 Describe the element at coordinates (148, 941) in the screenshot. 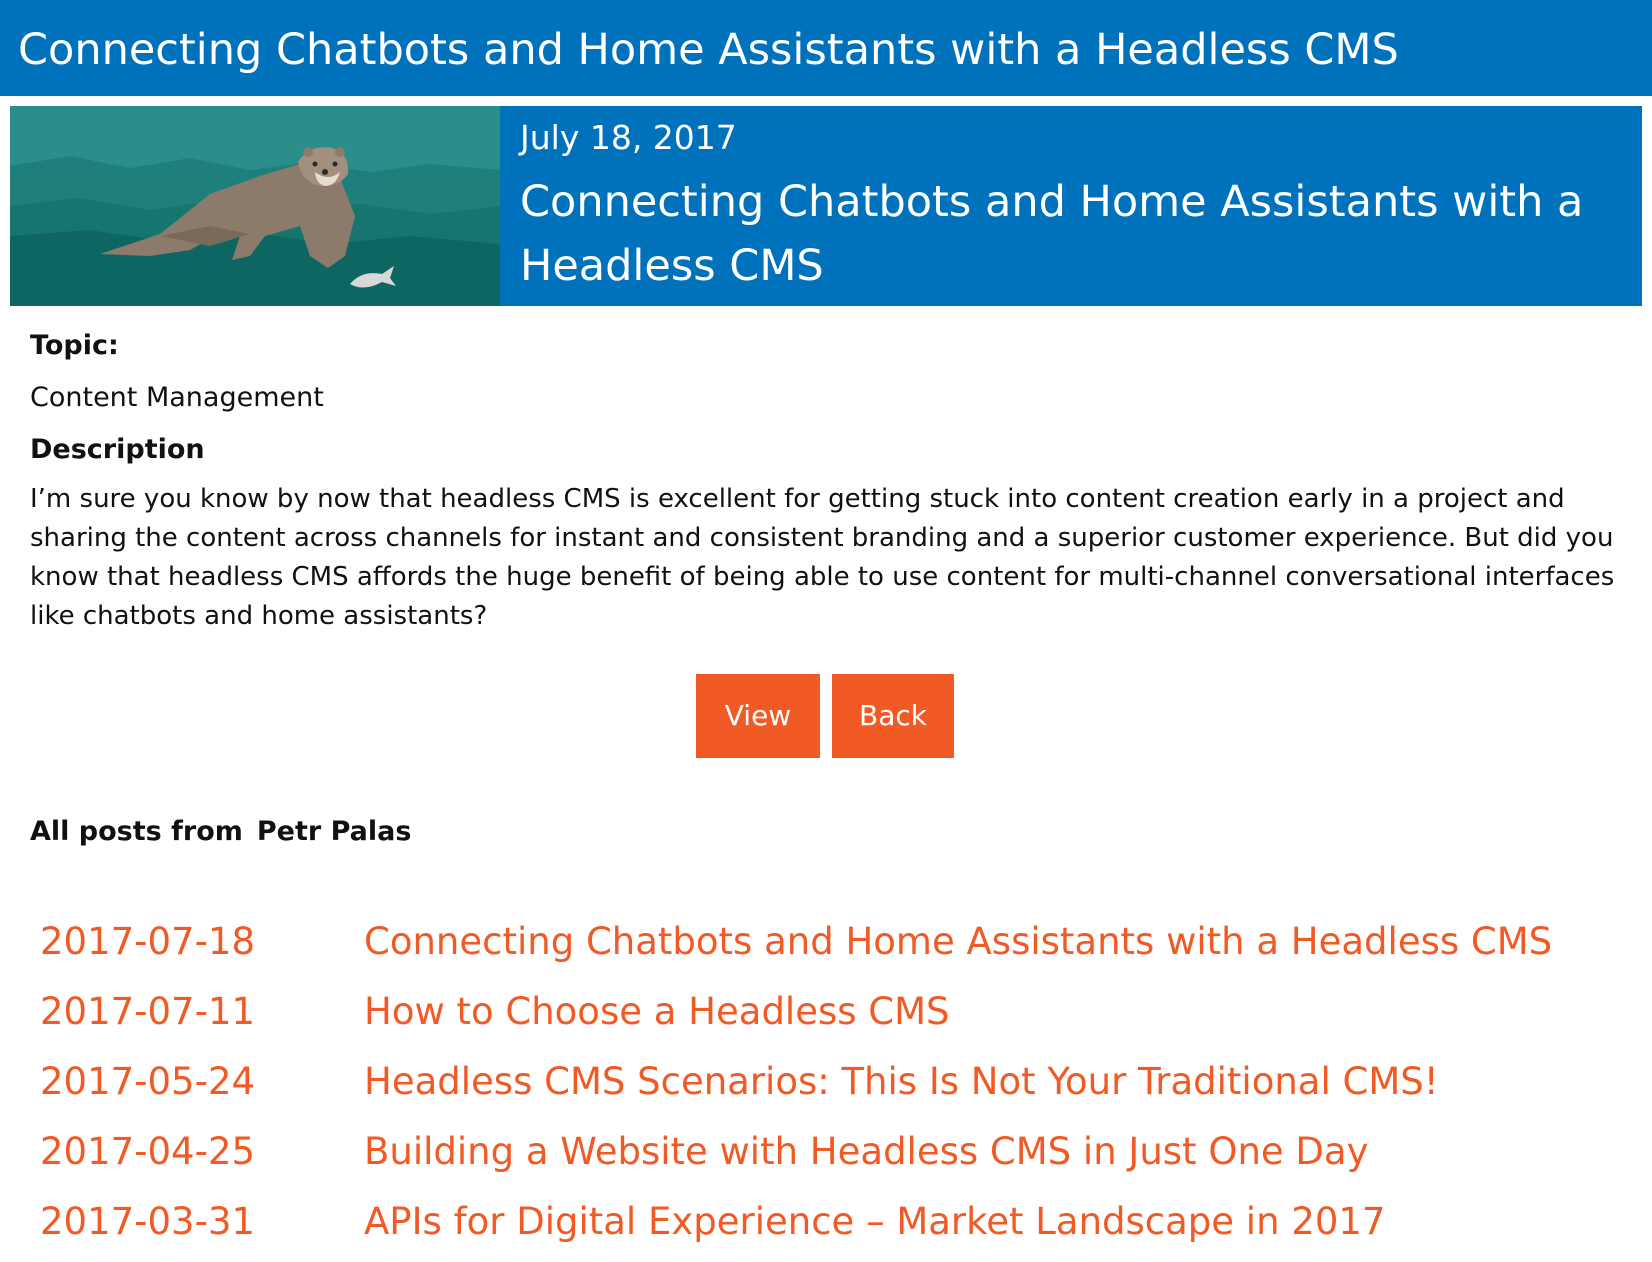

I see `post-item-date: 2017-07-18` at that location.